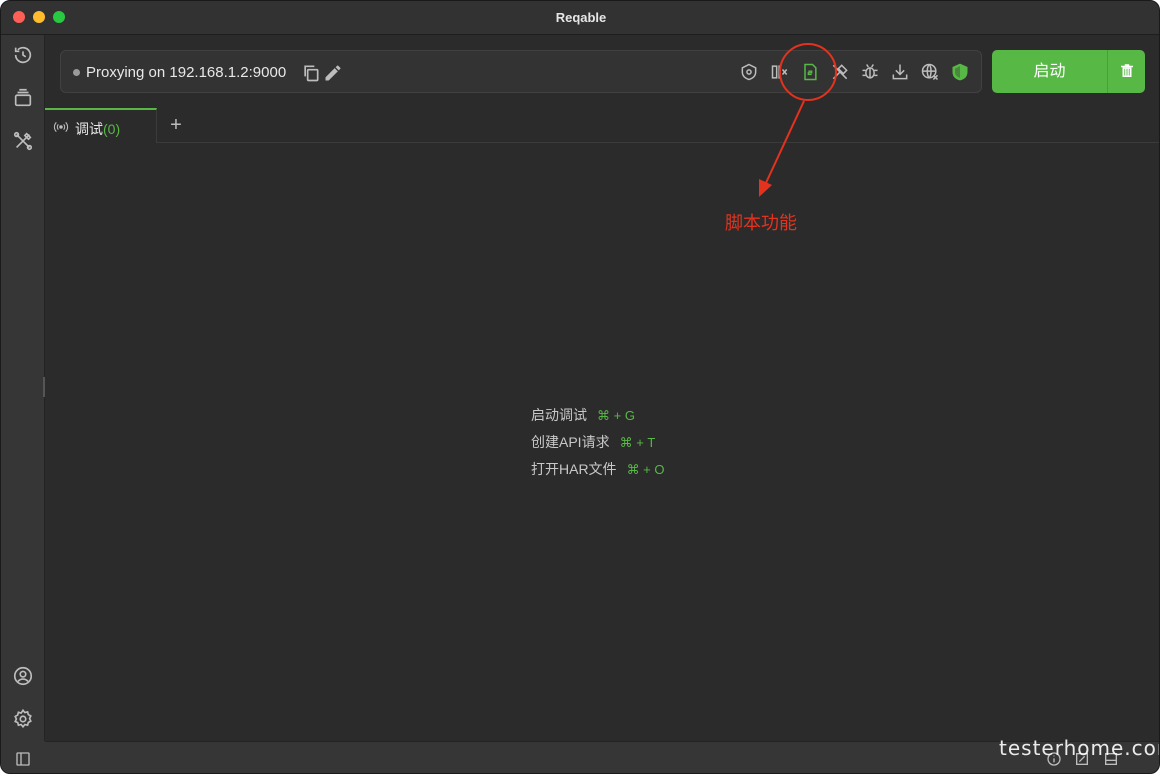 This screenshot has height=774, width=1160. Describe the element at coordinates (23, 404) in the screenshot. I see `sidebar` at that location.